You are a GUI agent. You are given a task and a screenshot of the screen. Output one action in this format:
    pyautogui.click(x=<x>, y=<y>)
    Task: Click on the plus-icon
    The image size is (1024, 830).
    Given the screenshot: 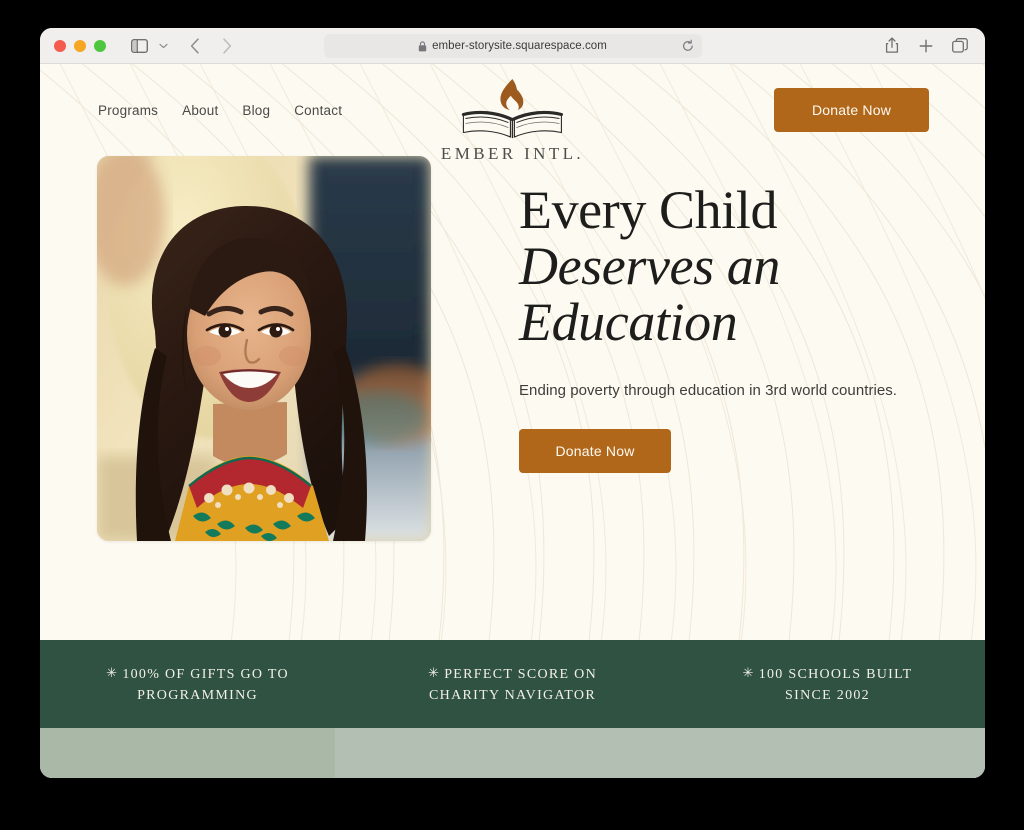 What is the action you would take?
    pyautogui.click(x=926, y=46)
    